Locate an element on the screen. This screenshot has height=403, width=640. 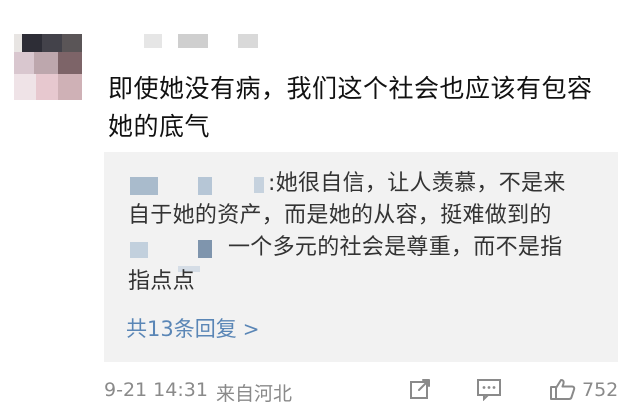
avatar is located at coordinates (48, 67).